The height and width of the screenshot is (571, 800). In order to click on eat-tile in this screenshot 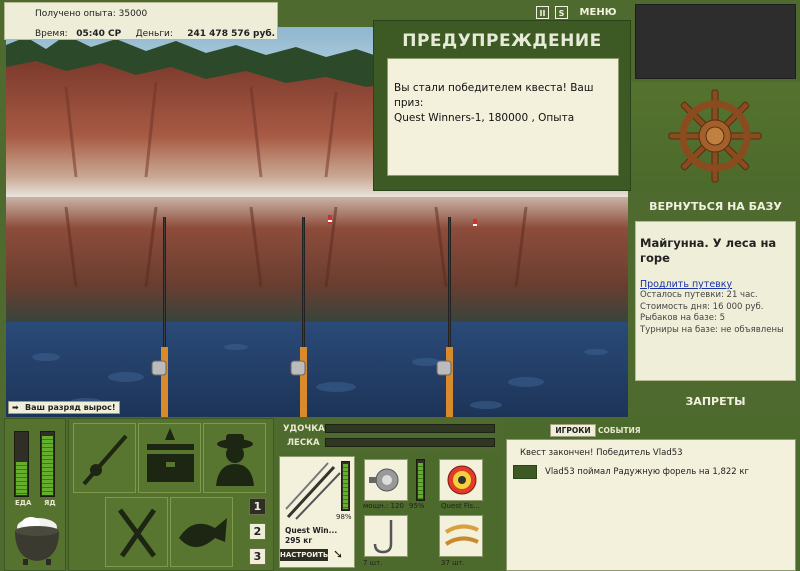, I will do `click(136, 532)`.